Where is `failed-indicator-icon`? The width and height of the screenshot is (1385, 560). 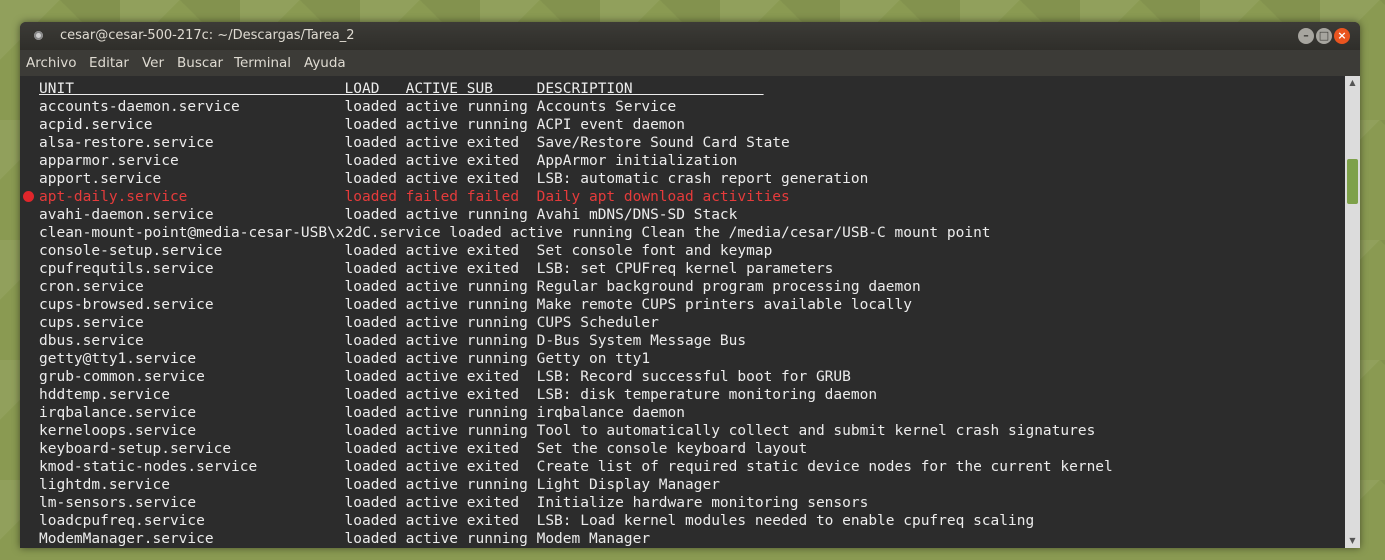
failed-indicator-icon is located at coordinates (28, 196).